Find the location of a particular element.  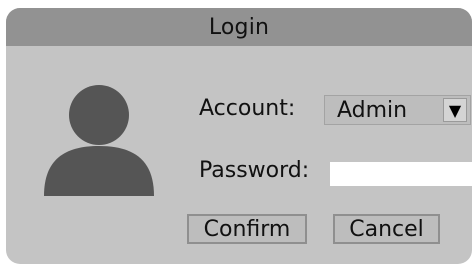

account-select: Admin ▼ is located at coordinates (397, 110).